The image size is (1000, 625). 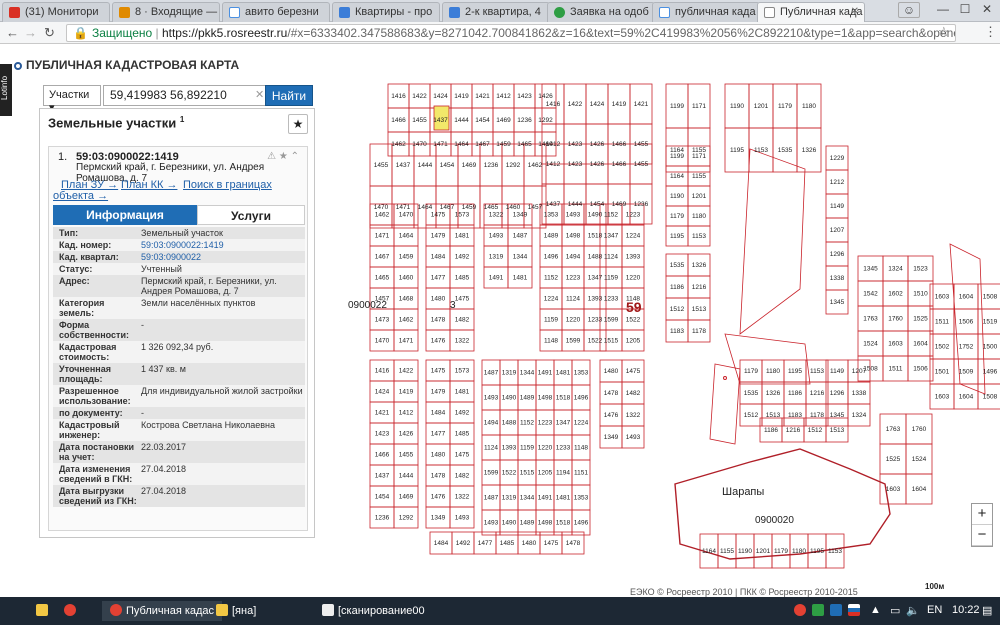 I want to click on tray-chrome-icon, so click(x=802, y=611).